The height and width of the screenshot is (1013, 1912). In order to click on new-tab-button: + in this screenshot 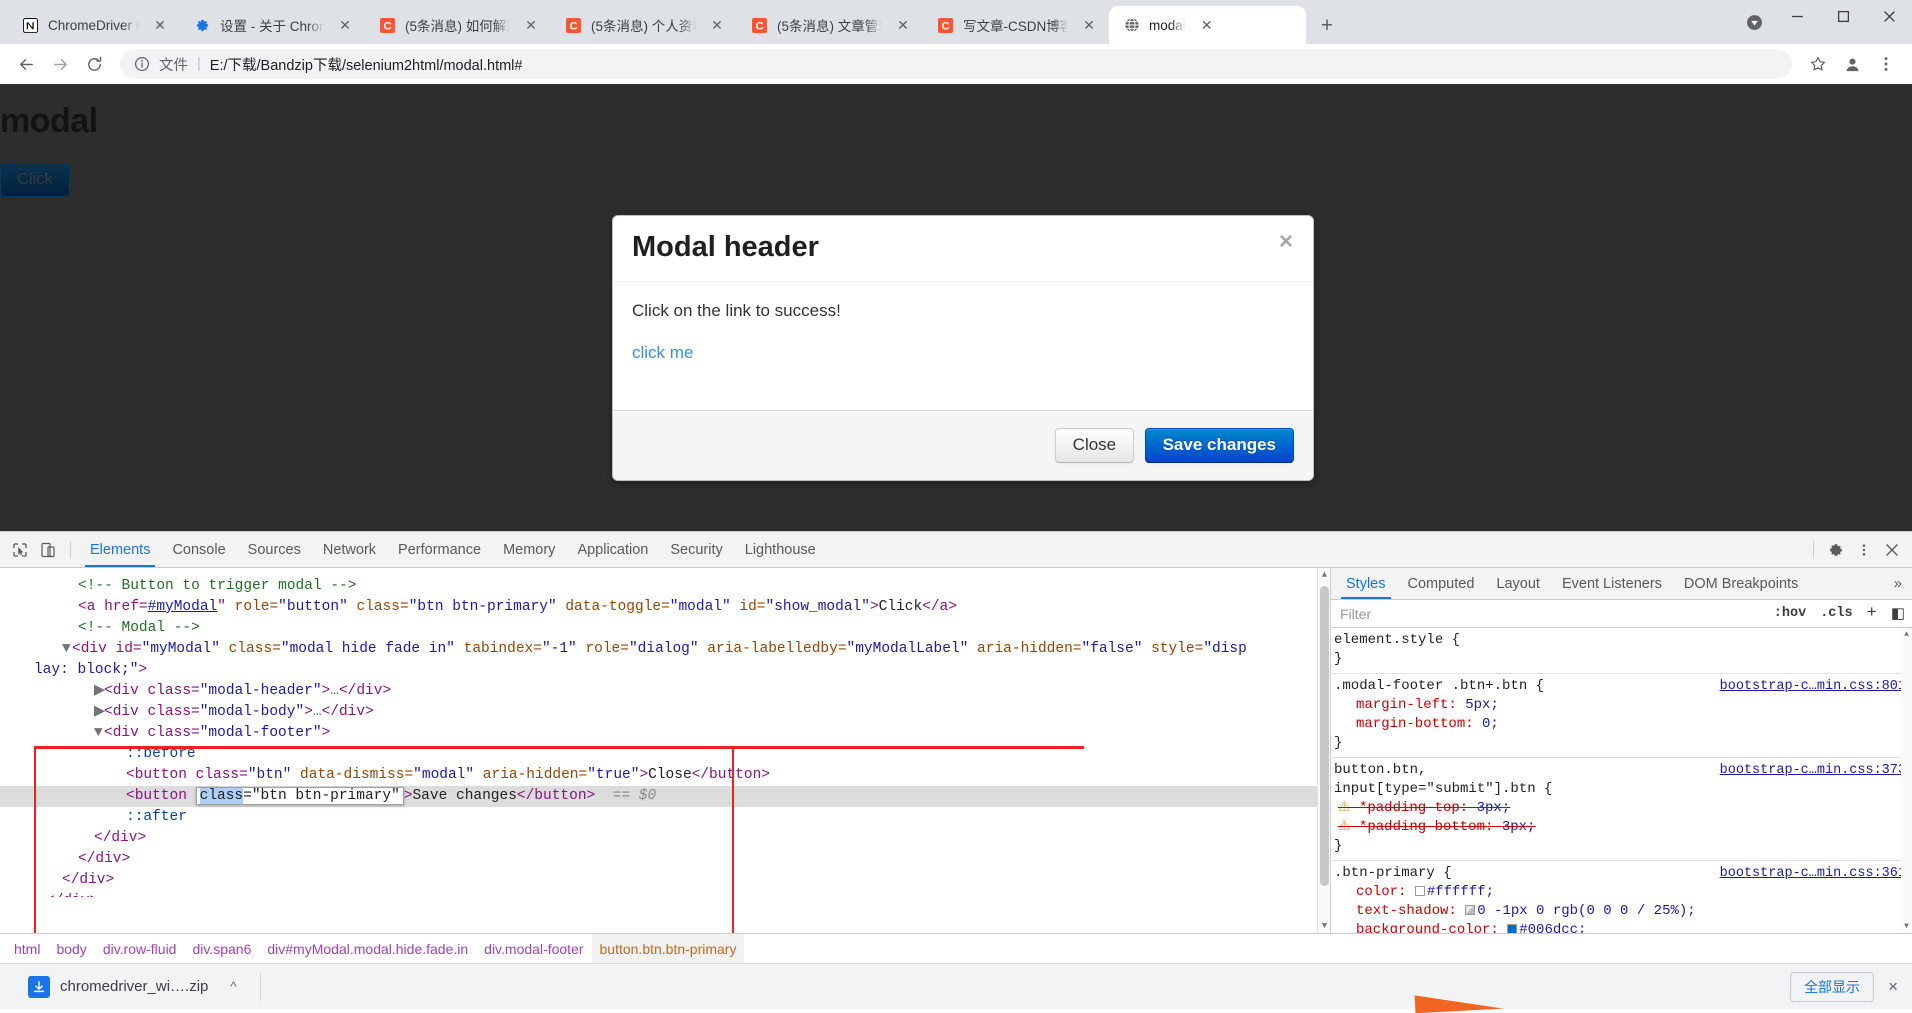, I will do `click(1327, 25)`.